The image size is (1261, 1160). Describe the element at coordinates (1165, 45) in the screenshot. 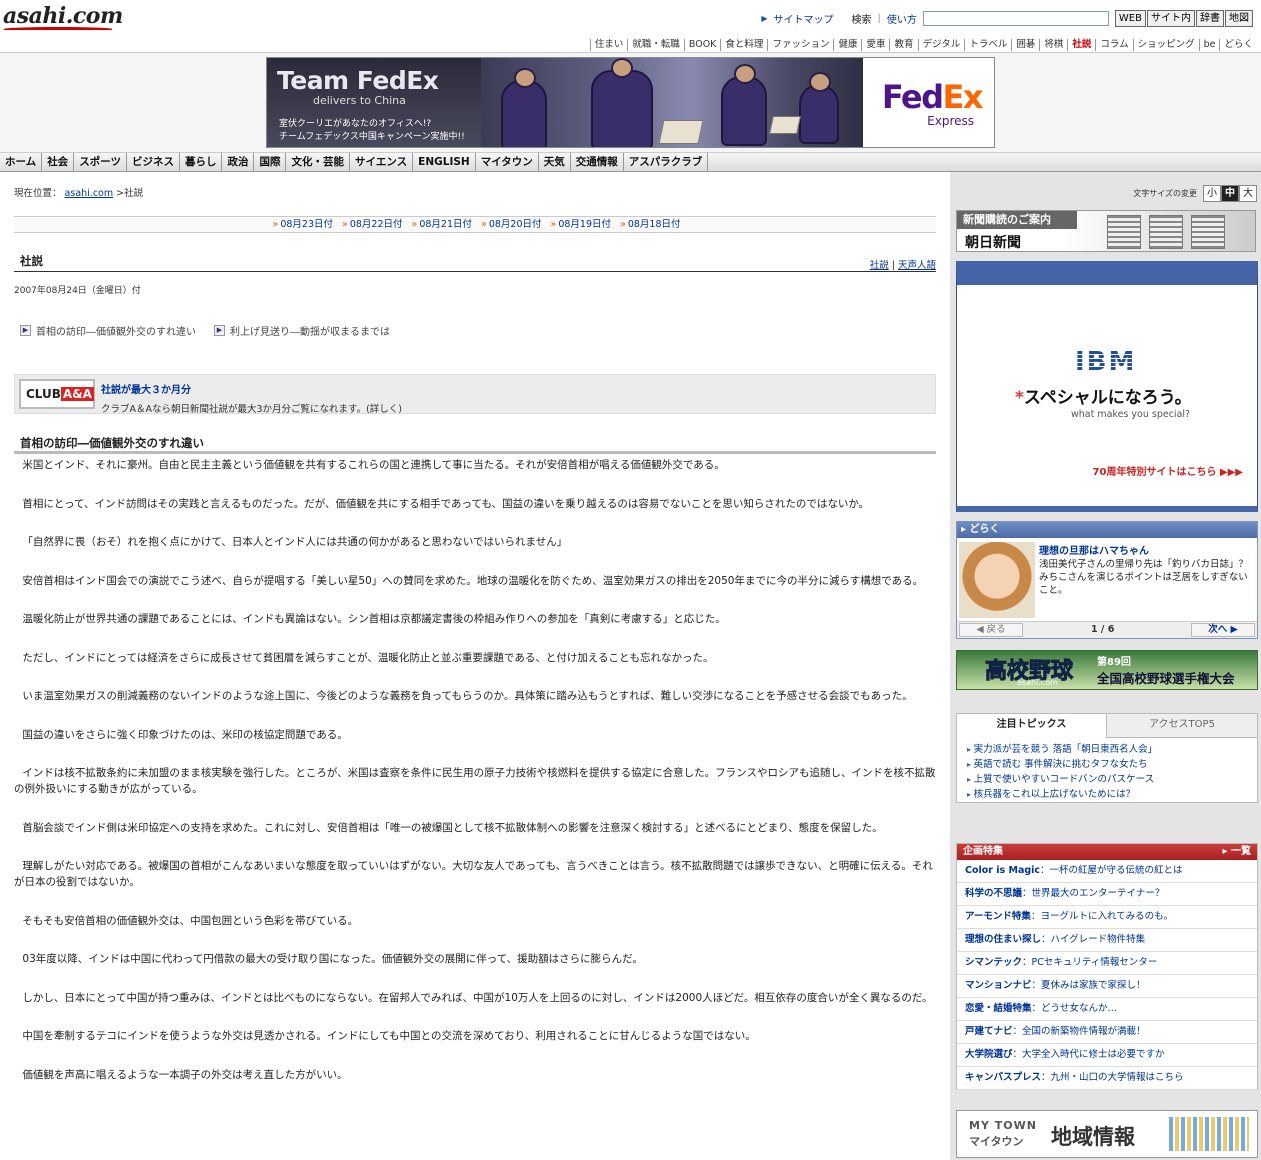

I see `category-nav-item: ショッピング` at that location.